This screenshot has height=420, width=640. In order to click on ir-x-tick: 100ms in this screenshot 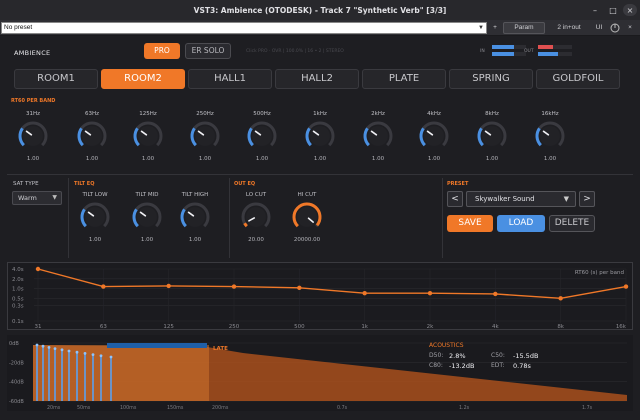, I will do `click(128, 408)`.